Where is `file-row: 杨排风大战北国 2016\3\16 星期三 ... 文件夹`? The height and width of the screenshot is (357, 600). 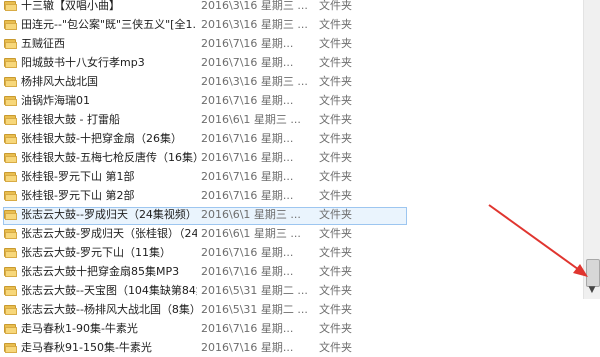
file-row: 杨排风大战北国 2016\3\16 星期三 ... 文件夹 is located at coordinates (291, 82).